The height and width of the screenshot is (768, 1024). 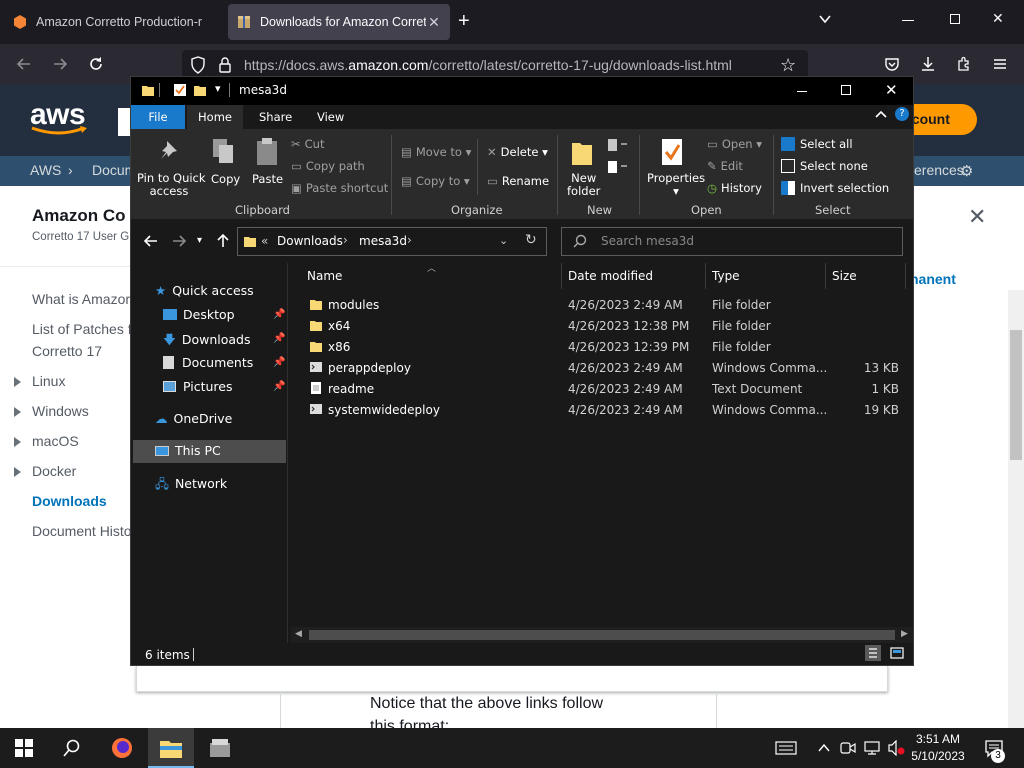 I want to click on copy-path-button: ▭ Copy path, so click(x=328, y=166).